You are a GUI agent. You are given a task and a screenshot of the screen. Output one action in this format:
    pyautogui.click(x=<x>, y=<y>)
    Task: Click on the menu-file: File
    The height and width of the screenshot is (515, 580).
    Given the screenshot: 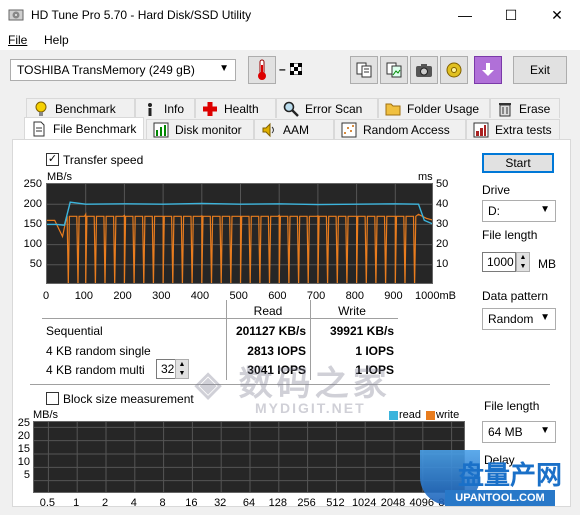 What is the action you would take?
    pyautogui.click(x=17, y=40)
    